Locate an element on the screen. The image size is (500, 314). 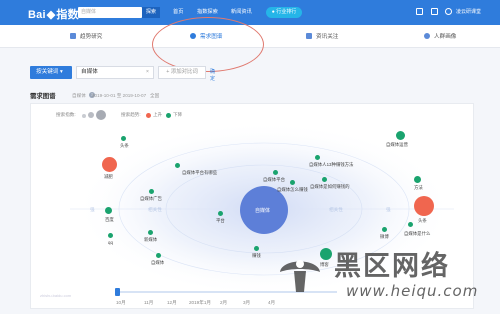
graph-node-label: 自媒体广告 is located at coordinates (151, 198).